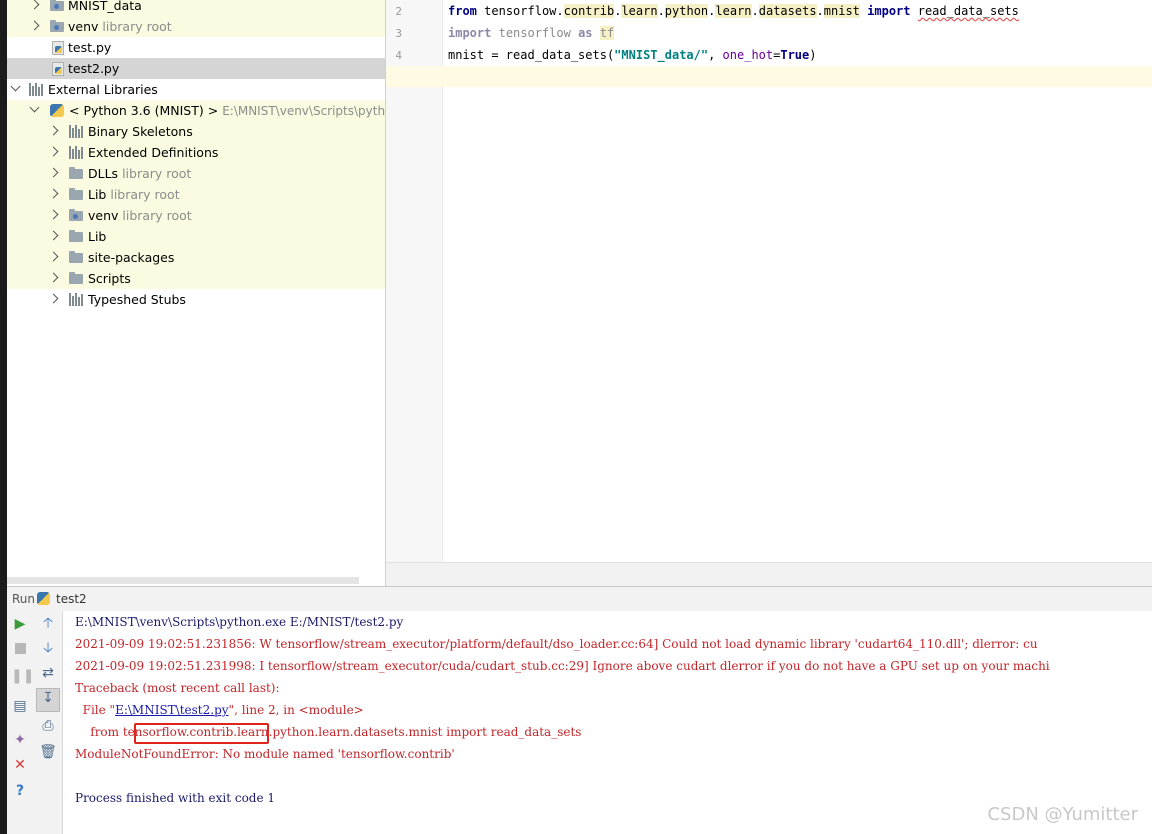 The width and height of the screenshot is (1152, 834). Describe the element at coordinates (1062, 814) in the screenshot. I see `watermark: CSDN @Yumitter` at that location.